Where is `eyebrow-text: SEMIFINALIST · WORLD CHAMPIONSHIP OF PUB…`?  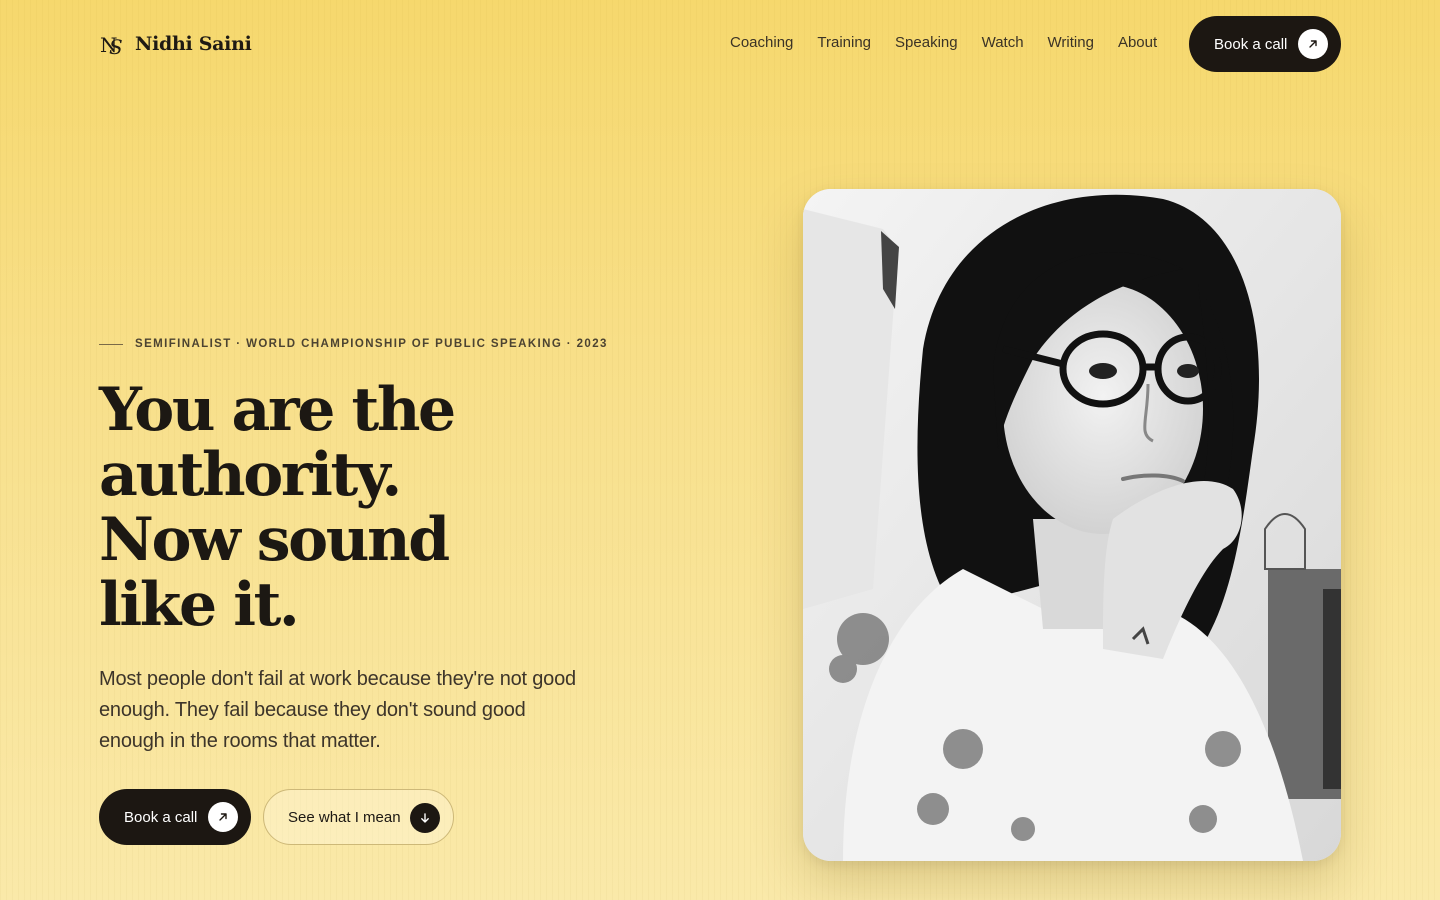
eyebrow-text: SEMIFINALIST · WORLD CHAMPIONSHIP OF PUB… is located at coordinates (371, 344).